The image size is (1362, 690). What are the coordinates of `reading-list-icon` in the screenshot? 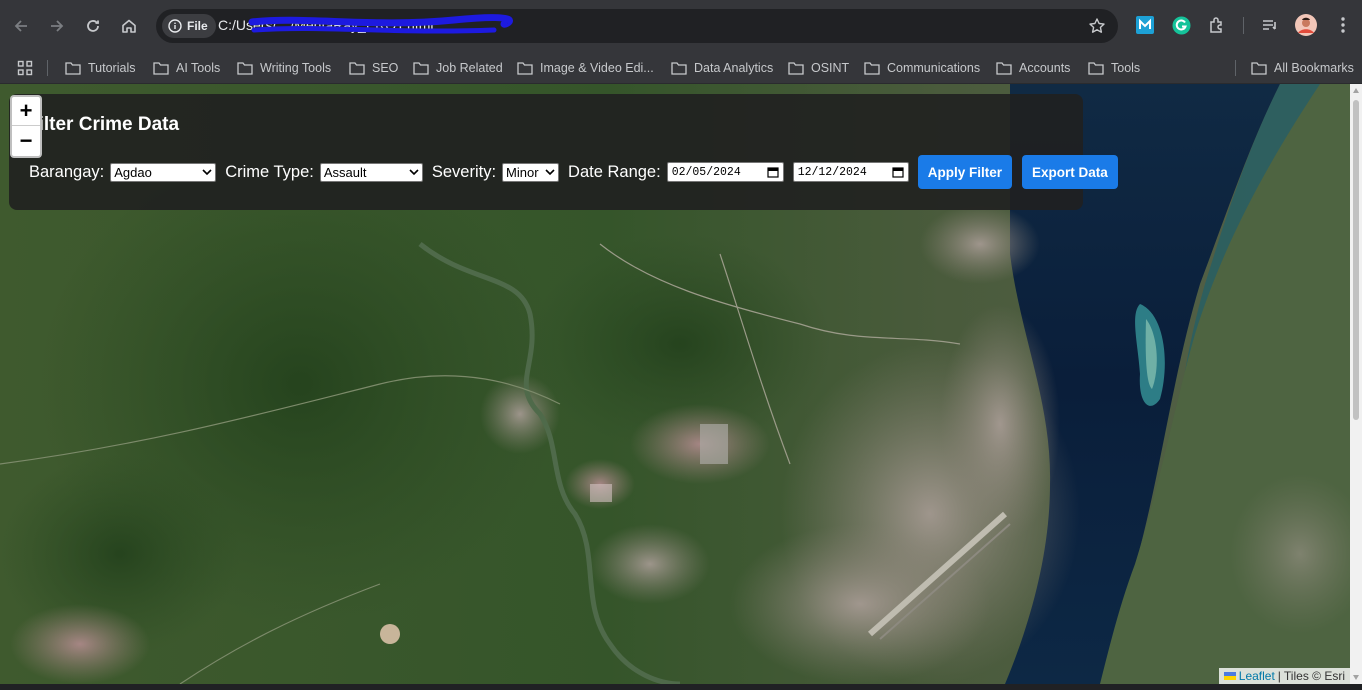 It's located at (1270, 25).